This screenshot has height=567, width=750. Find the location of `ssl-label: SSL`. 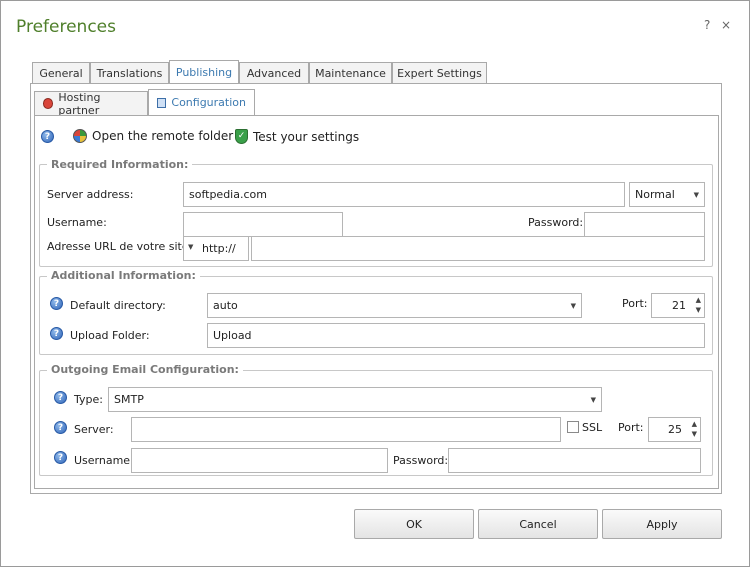

ssl-label: SSL is located at coordinates (592, 427).